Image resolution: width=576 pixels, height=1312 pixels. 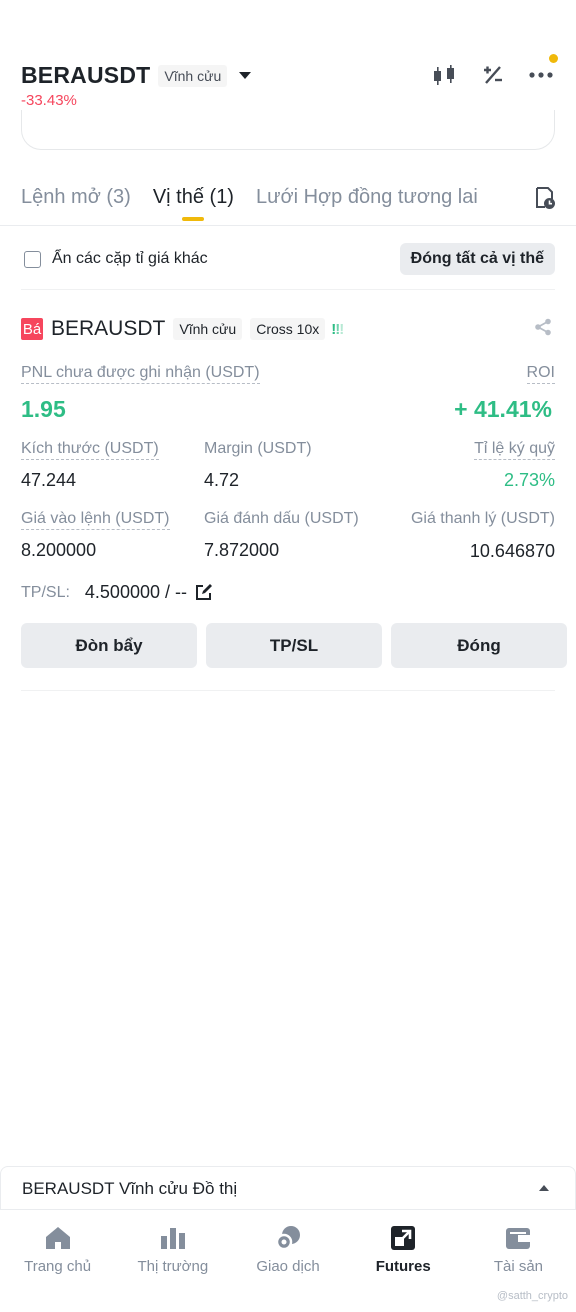 I want to click on nav-label: Trang chủ, so click(x=58, y=1266).